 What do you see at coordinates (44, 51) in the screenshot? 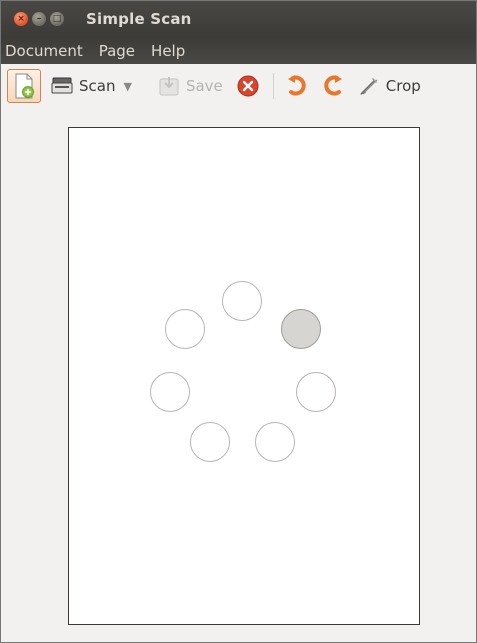
I see `menu-document: Document` at bounding box center [44, 51].